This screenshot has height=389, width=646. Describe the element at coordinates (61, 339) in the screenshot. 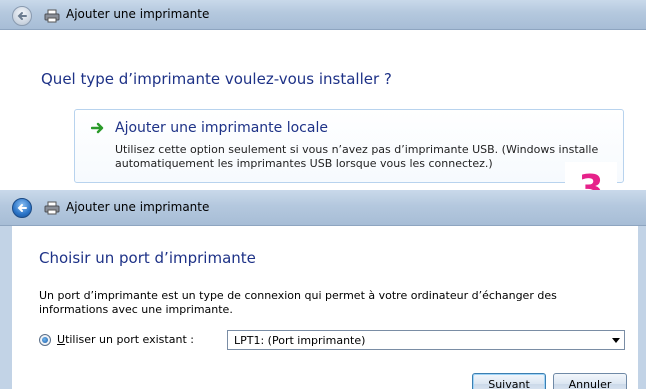

I see `accelerator-letter: U` at that location.